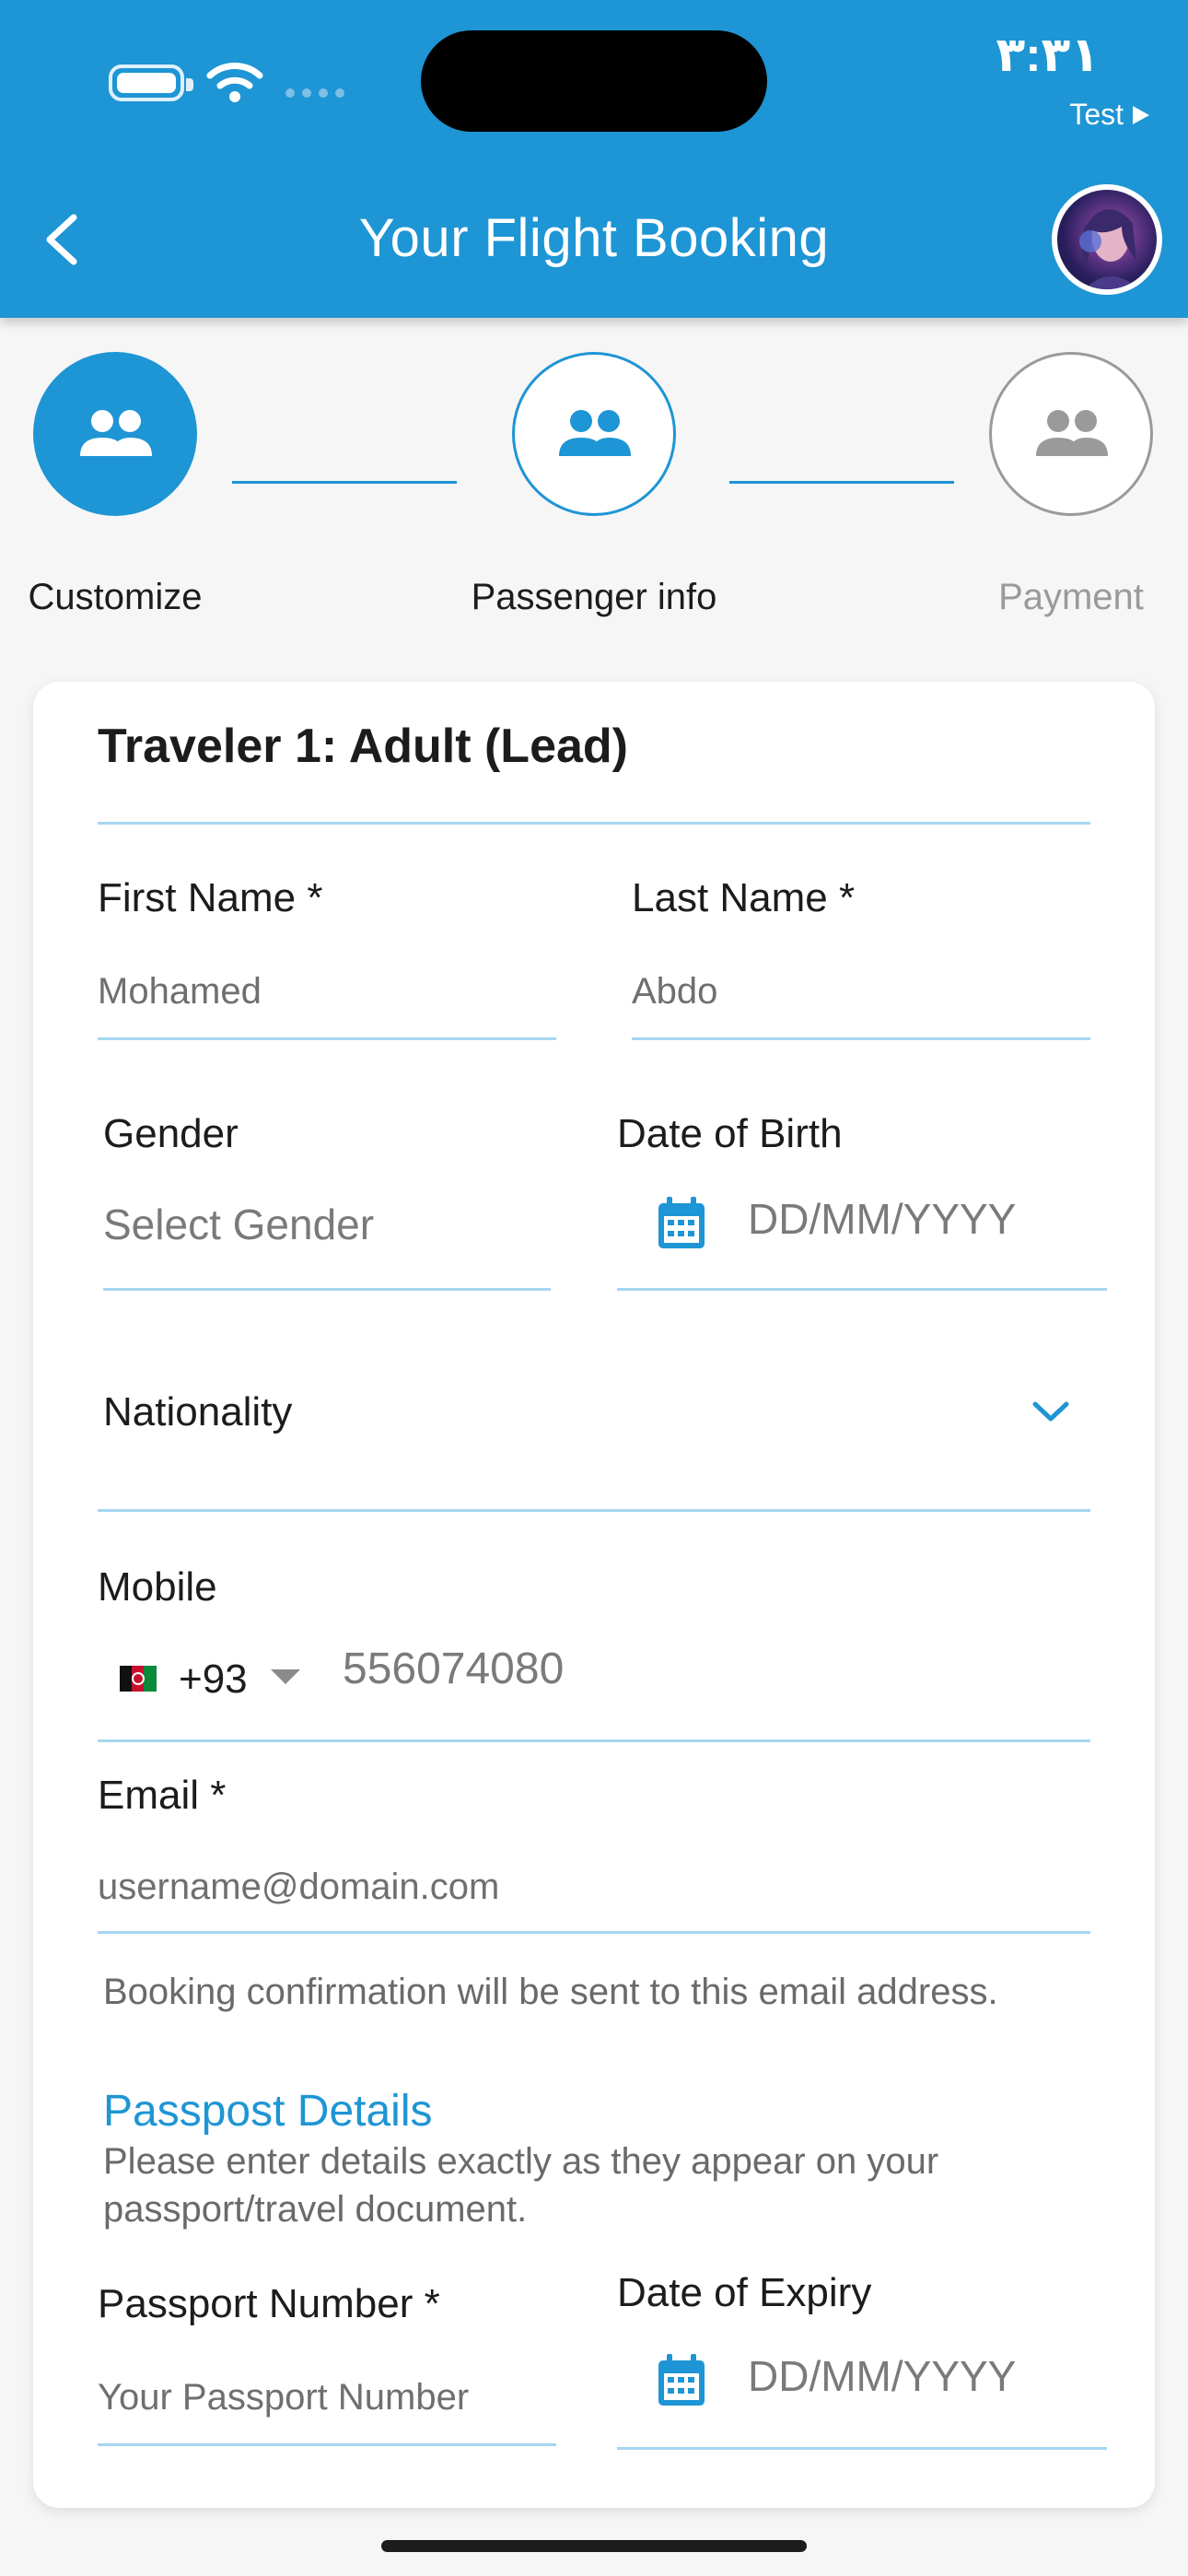 This screenshot has height=2576, width=1188. What do you see at coordinates (314, 93) in the screenshot?
I see `signal-icon` at bounding box center [314, 93].